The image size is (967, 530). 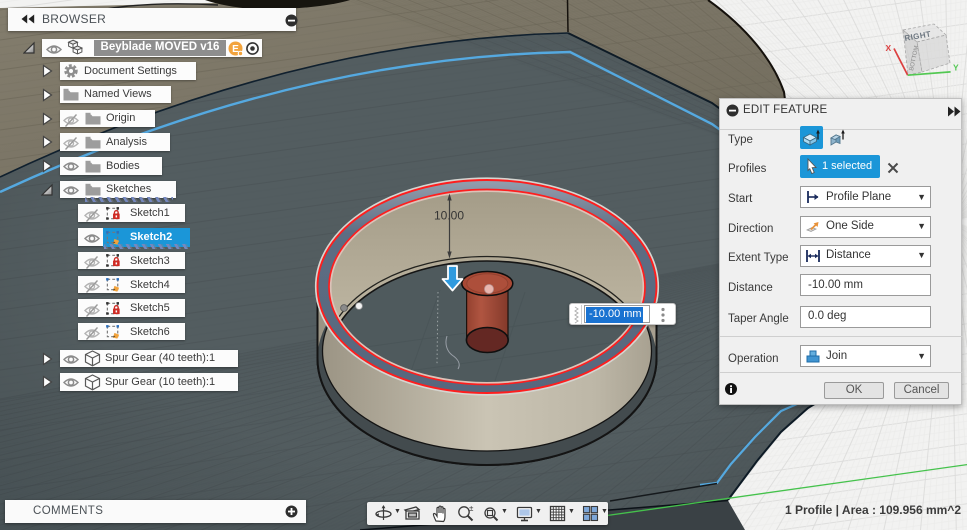 What do you see at coordinates (956, 68) in the screenshot?
I see `svg-text: Y` at bounding box center [956, 68].